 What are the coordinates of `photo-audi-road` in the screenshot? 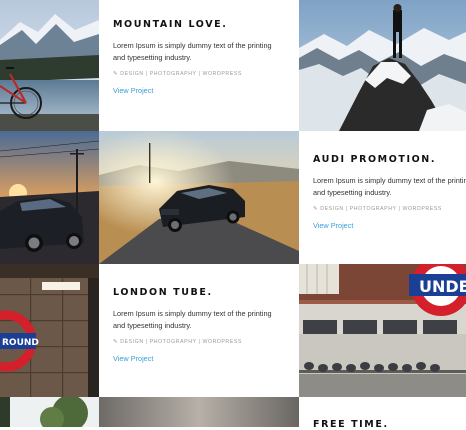 It's located at (199, 197).